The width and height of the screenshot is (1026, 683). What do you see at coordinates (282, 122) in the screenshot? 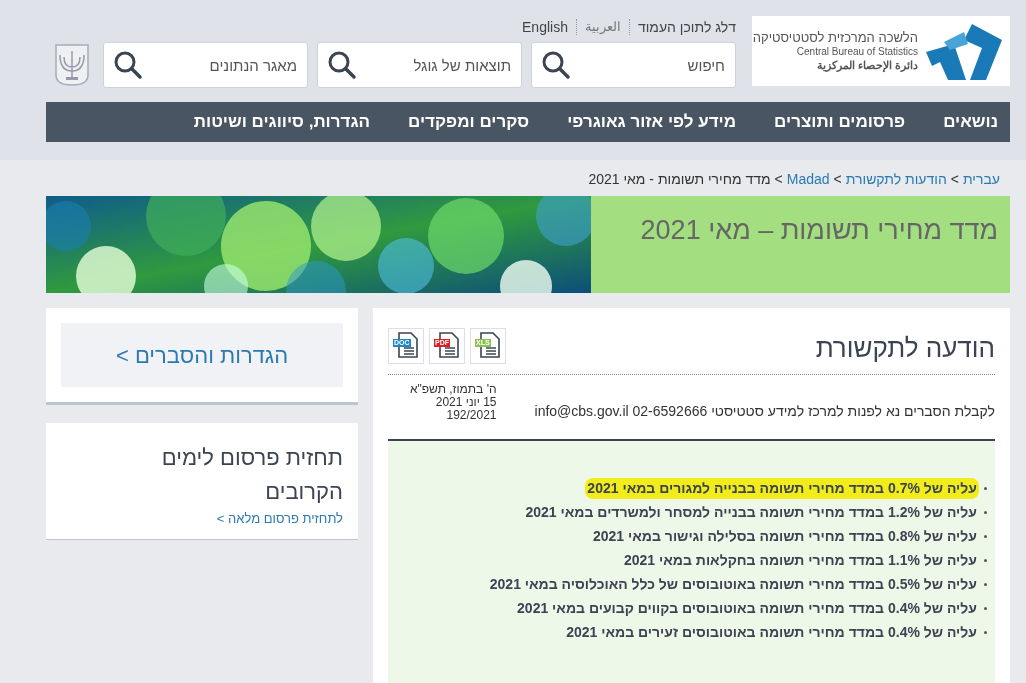
I see `nav-item: הגדרות, סיווגים ושיטות` at bounding box center [282, 122].